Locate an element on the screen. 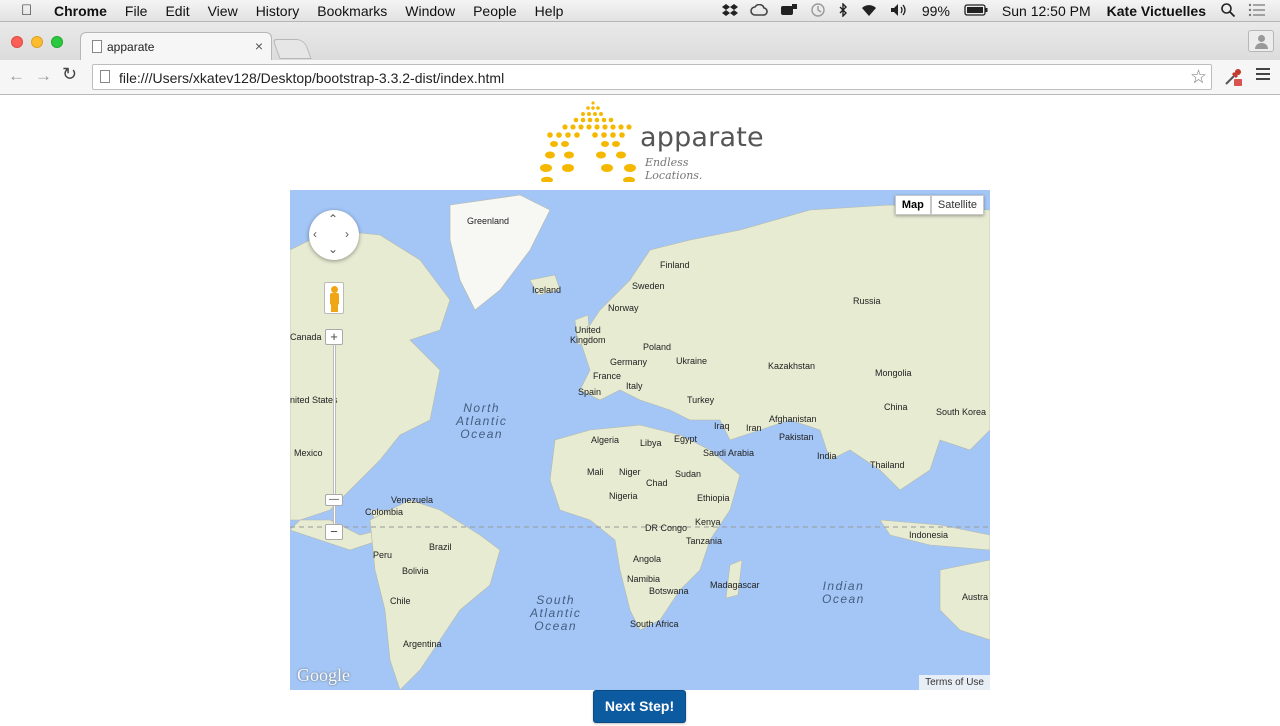  minimize-window-button is located at coordinates (37, 42).